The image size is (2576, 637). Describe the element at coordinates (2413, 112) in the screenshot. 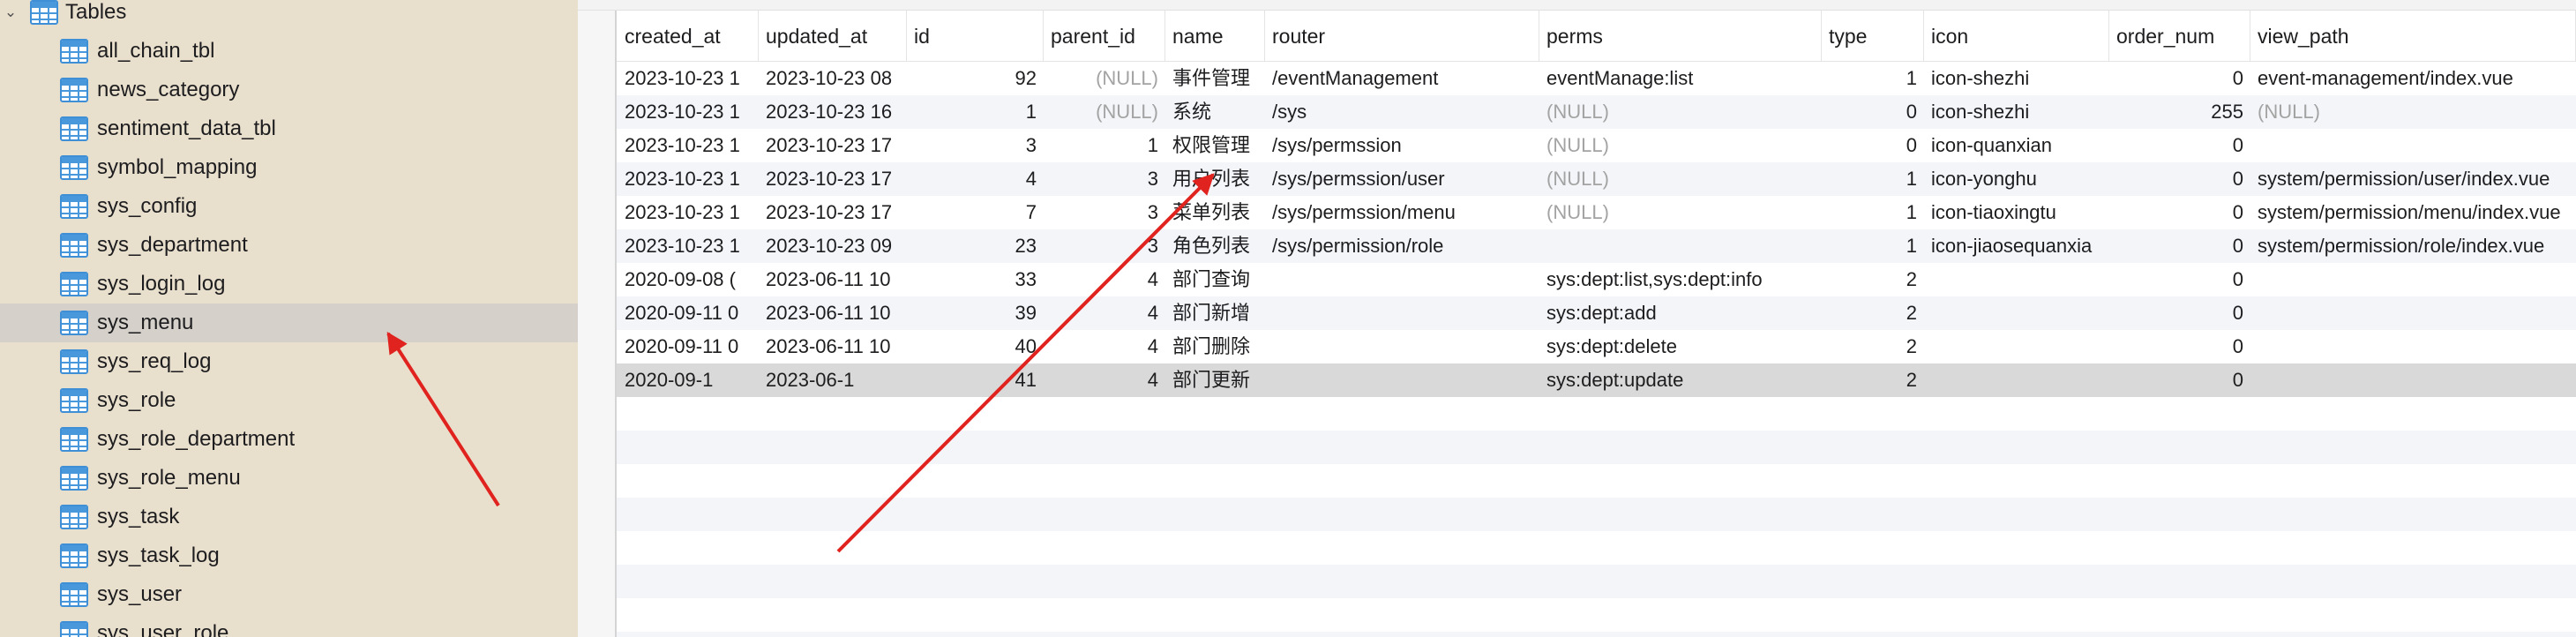

I see `cell-view-path: (NULL)` at that location.